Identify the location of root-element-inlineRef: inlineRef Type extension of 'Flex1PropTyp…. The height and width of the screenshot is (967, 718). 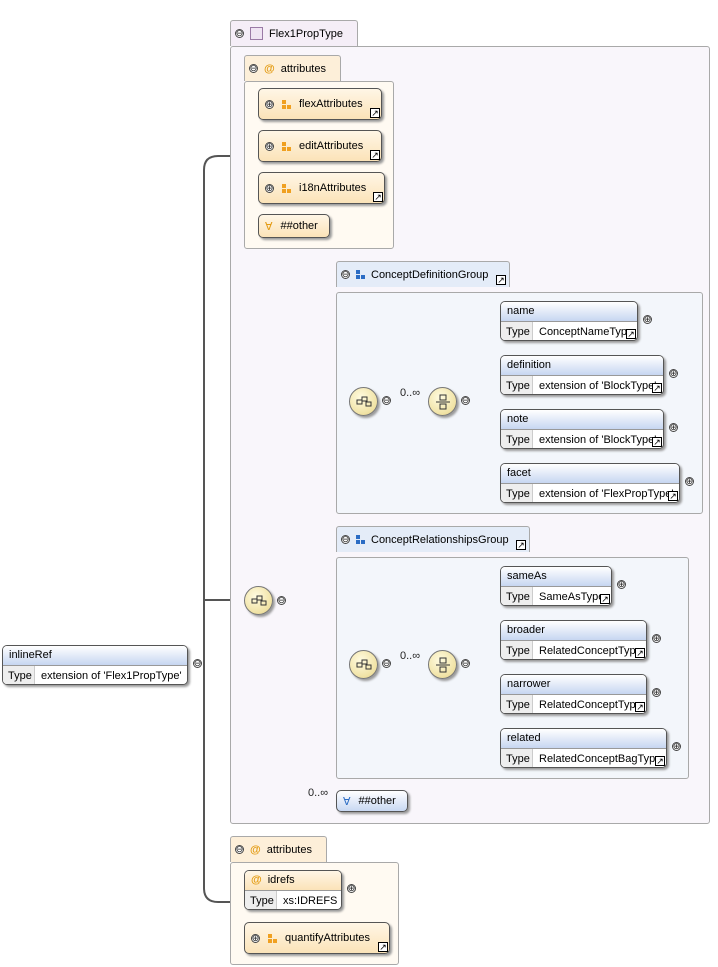
(95, 665).